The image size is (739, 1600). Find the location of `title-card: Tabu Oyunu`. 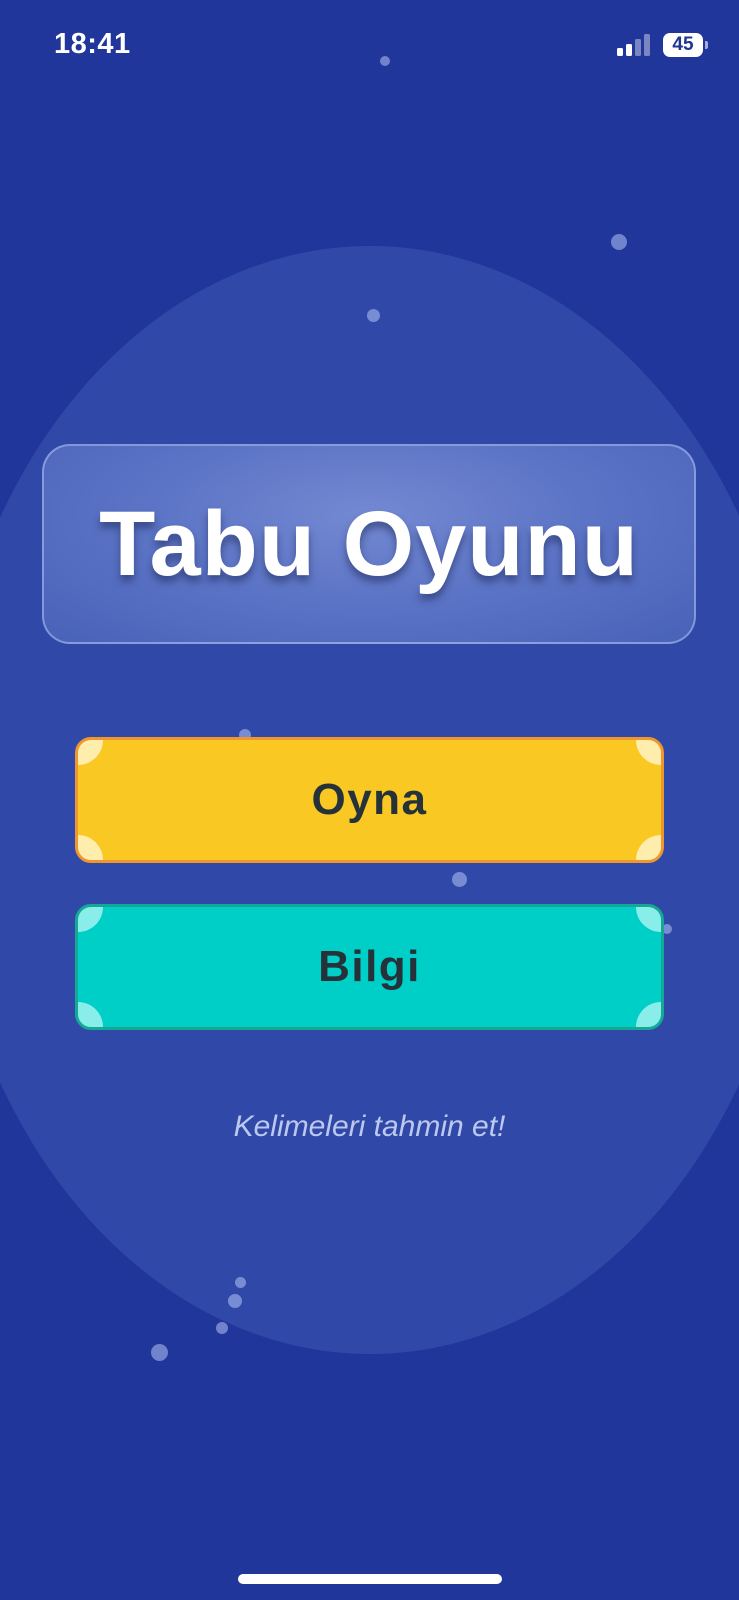

title-card: Tabu Oyunu is located at coordinates (369, 544).